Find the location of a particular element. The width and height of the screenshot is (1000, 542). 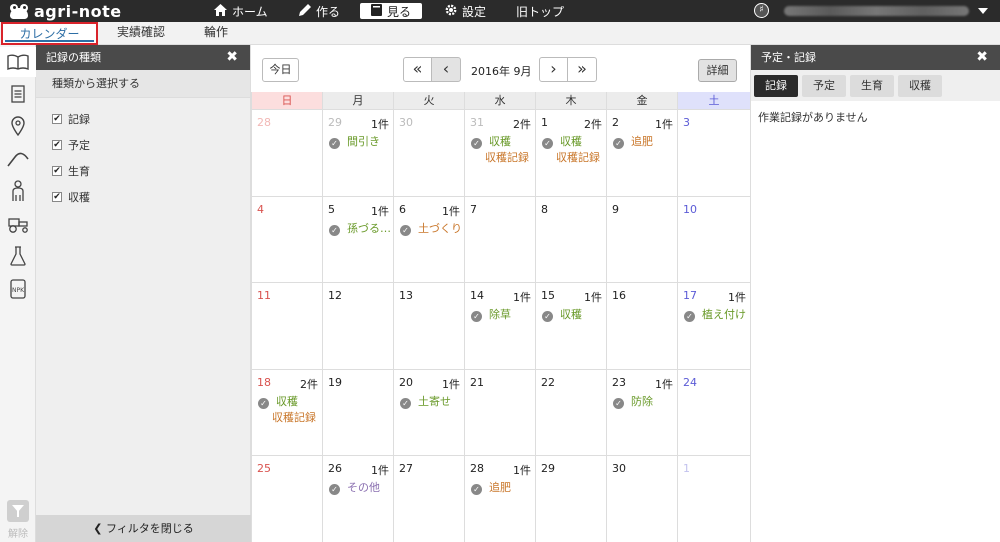

rail-worker-icon is located at coordinates (18, 191).